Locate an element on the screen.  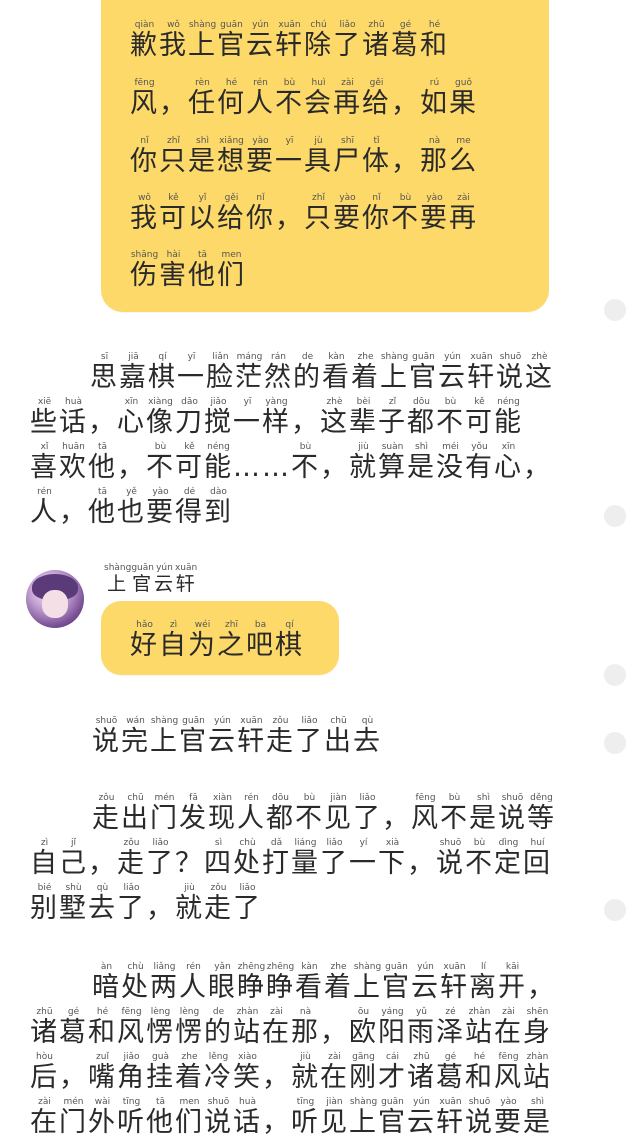
hanzi-char: 愣lèng is located at coordinates (189, 1027).